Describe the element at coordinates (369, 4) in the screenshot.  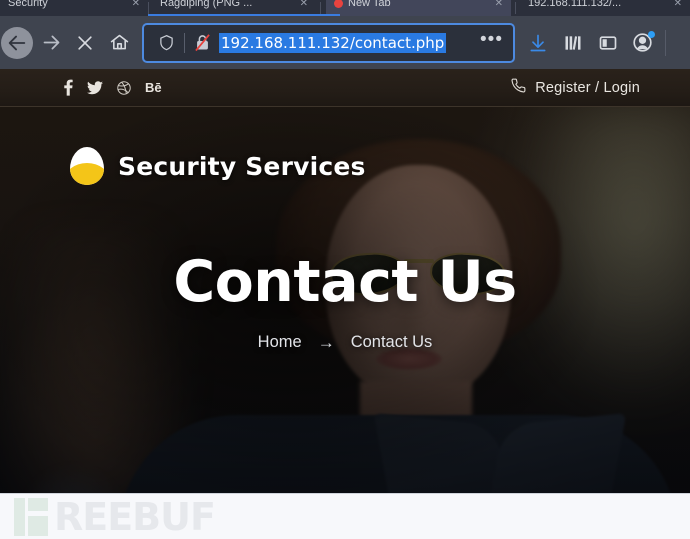
I see `tab-title: New Tab` at that location.